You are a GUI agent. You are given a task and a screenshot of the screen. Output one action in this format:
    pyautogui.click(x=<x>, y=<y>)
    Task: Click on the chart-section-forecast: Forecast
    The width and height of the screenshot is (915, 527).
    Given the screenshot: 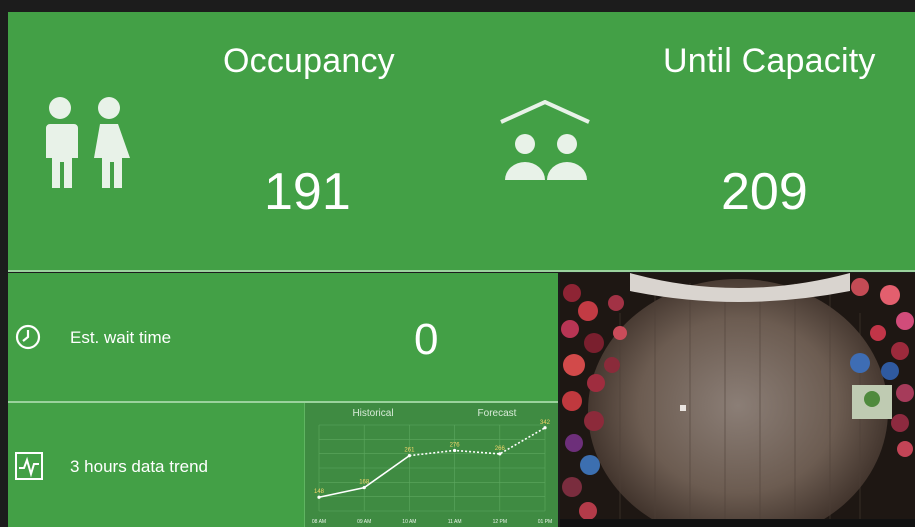 What is the action you would take?
    pyautogui.click(x=497, y=413)
    